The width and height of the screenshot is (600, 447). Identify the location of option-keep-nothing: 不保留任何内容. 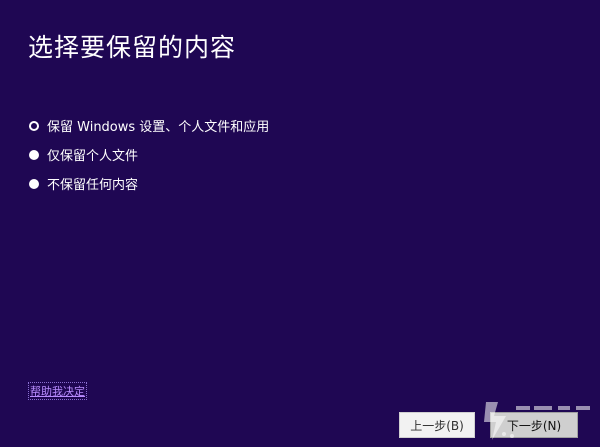
(149, 183).